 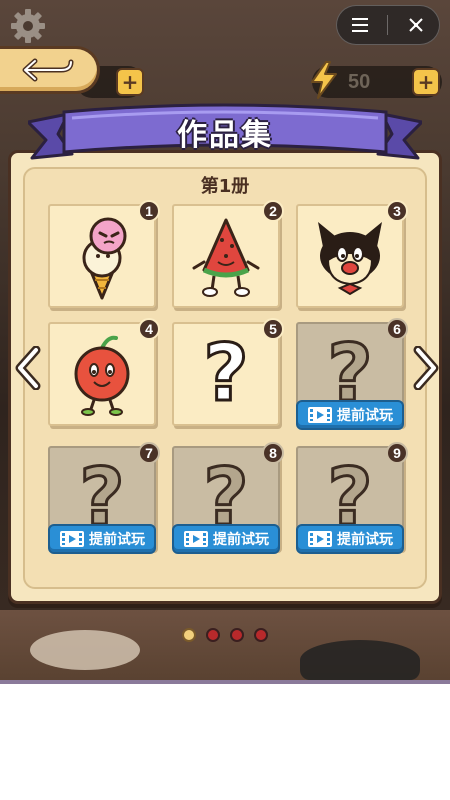 What do you see at coordinates (324, 80) in the screenshot?
I see `lightning-icon` at bounding box center [324, 80].